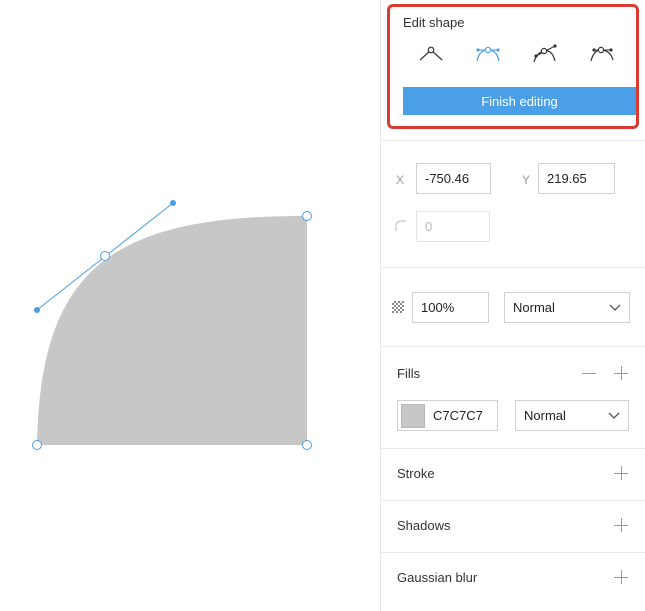 The width and height of the screenshot is (645, 611). I want to click on mirrored-point-icon, so click(488, 54).